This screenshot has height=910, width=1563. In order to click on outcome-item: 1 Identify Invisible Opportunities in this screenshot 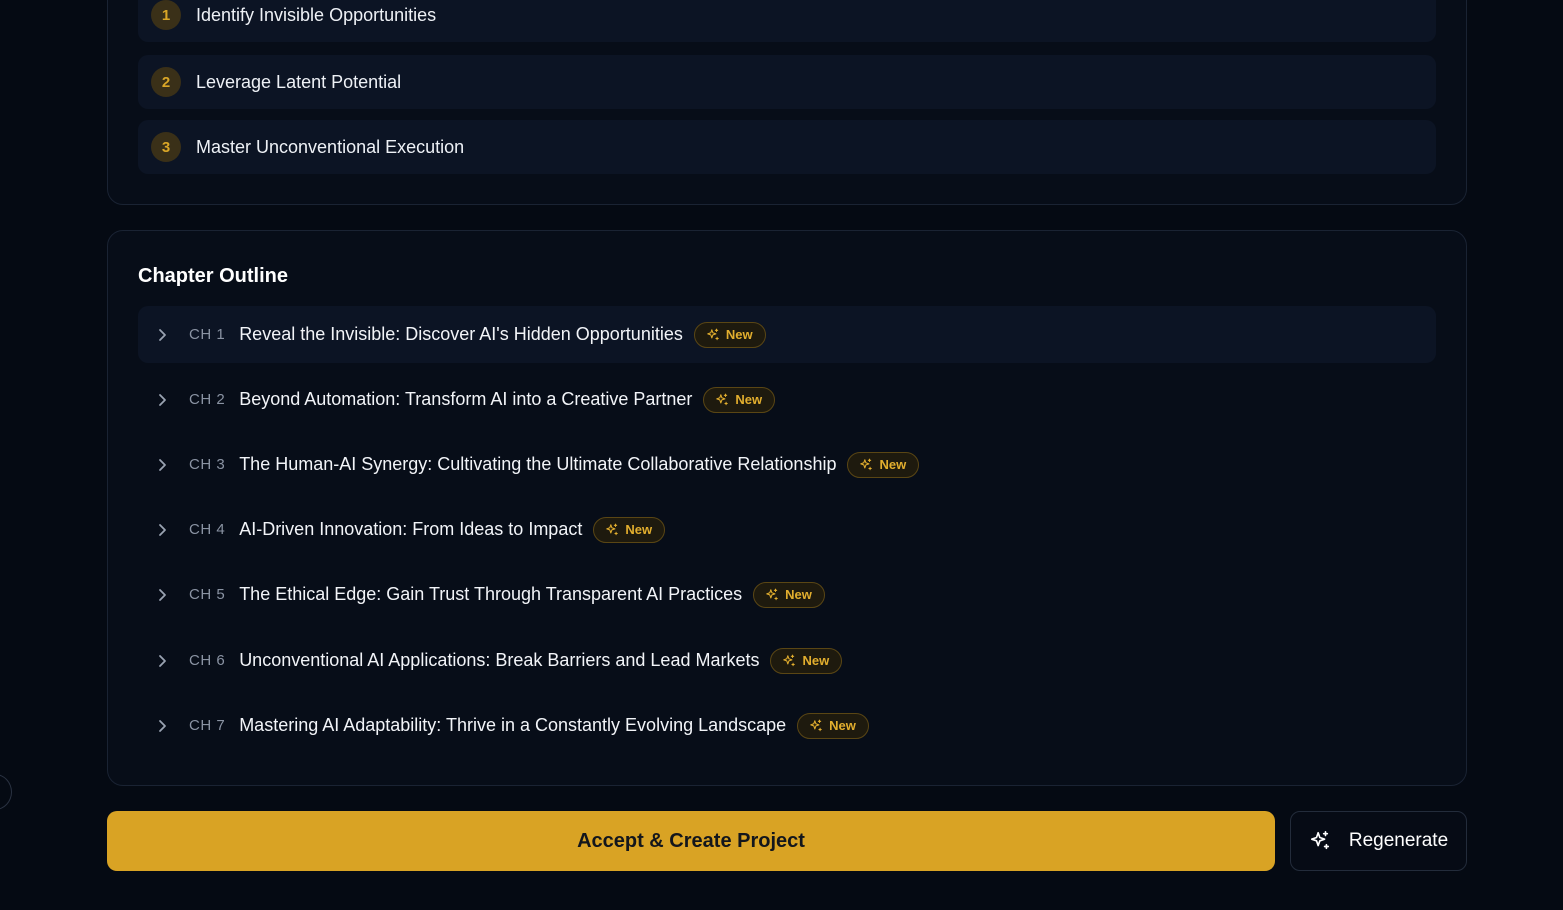, I will do `click(787, 21)`.